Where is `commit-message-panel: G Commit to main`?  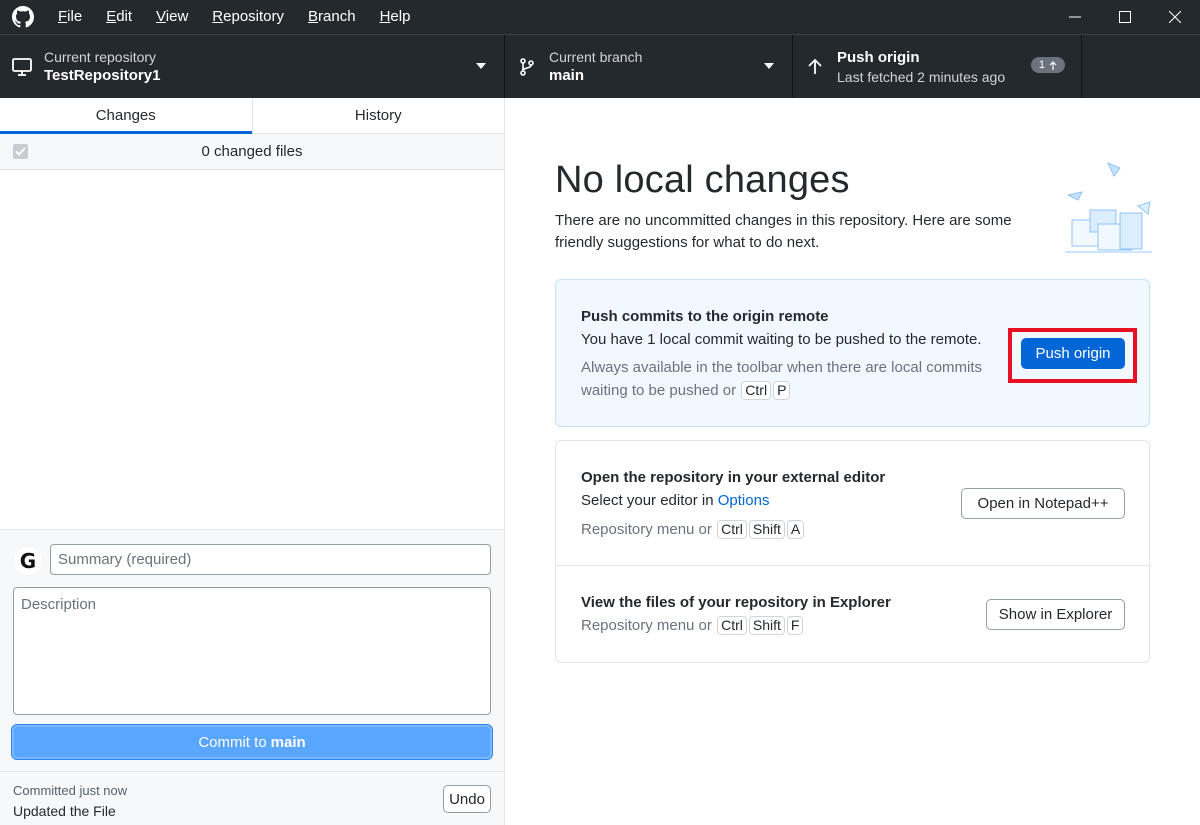 commit-message-panel: G Commit to main is located at coordinates (252, 650).